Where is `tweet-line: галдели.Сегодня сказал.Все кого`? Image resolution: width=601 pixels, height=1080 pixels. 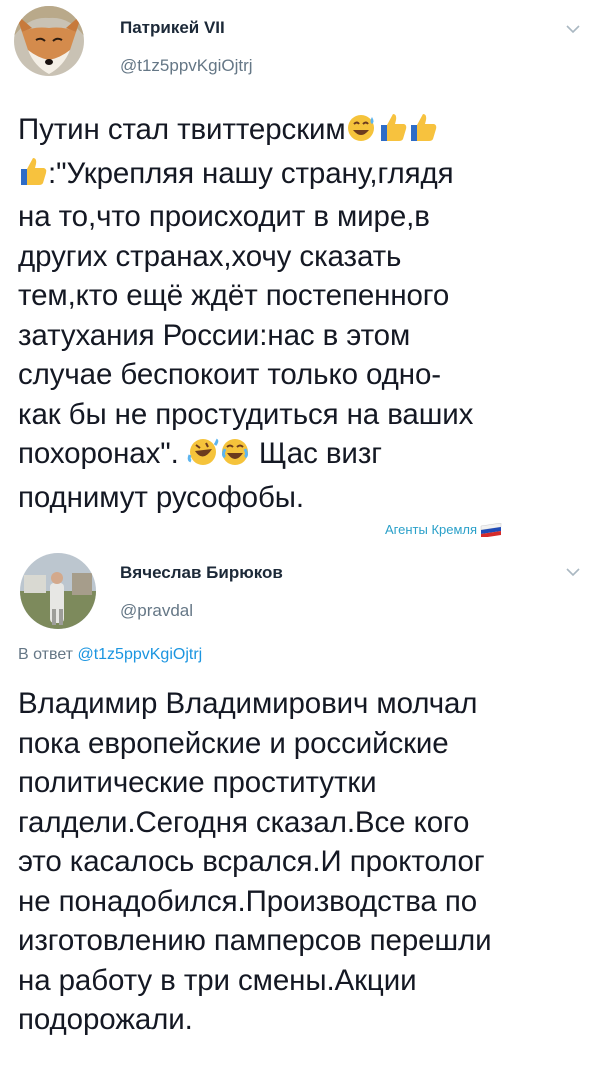 tweet-line: галдели.Сегодня сказал.Все кого is located at coordinates (244, 822).